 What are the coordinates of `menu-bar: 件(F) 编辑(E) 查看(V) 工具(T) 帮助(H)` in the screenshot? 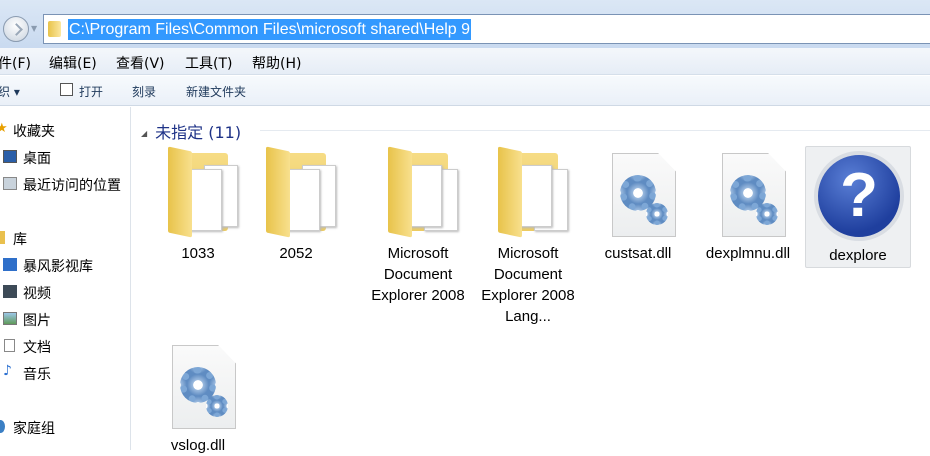 It's located at (465, 61).